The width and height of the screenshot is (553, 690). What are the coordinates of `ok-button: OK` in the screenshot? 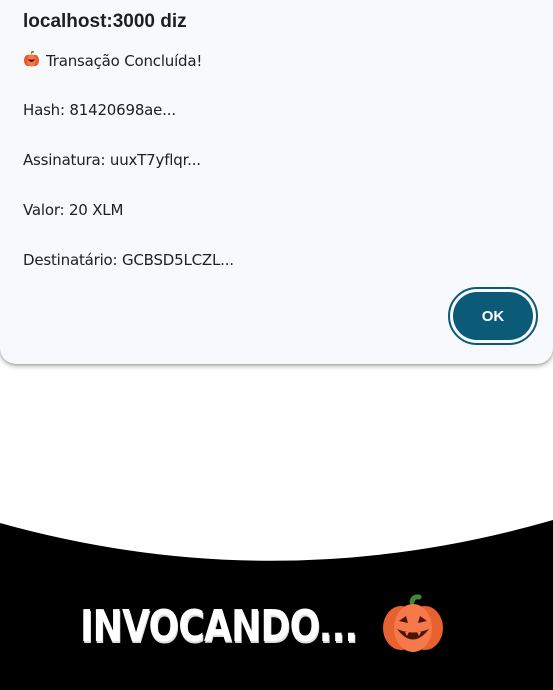 It's located at (493, 316).